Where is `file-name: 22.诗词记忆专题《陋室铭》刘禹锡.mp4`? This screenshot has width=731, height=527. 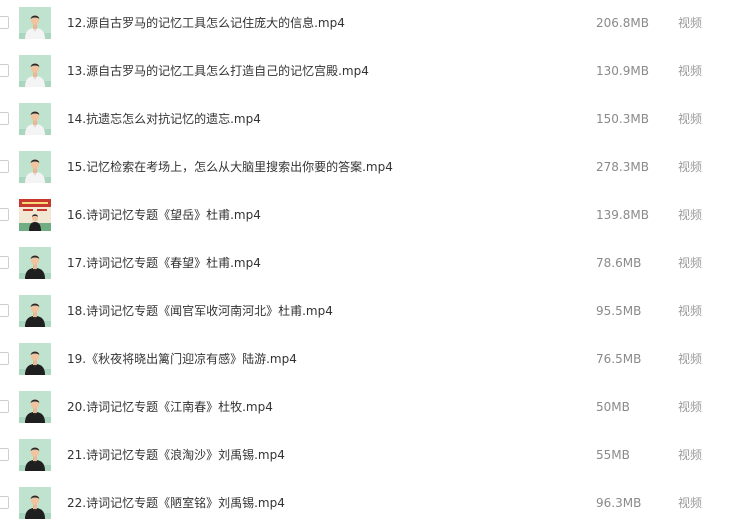
file-name: 22.诗词记忆专题《陋室铭》刘禹锡.mp4 is located at coordinates (176, 503).